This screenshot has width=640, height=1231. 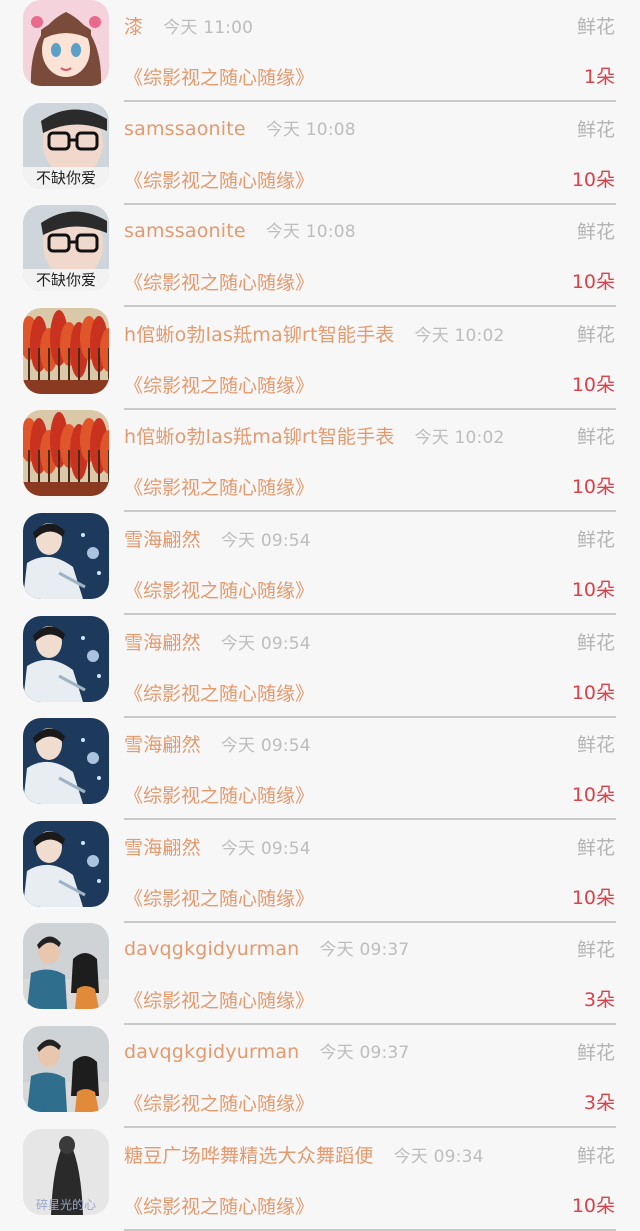 I want to click on timestamp: 今天 09:34, so click(x=438, y=1156).